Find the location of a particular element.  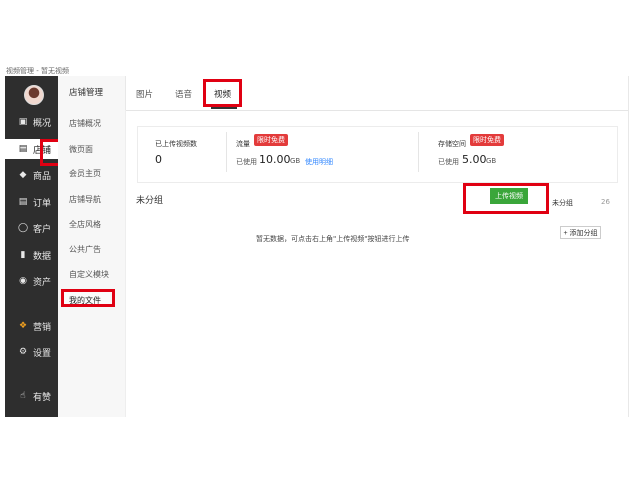

monitor-icon: ▣ is located at coordinates (23, 122).